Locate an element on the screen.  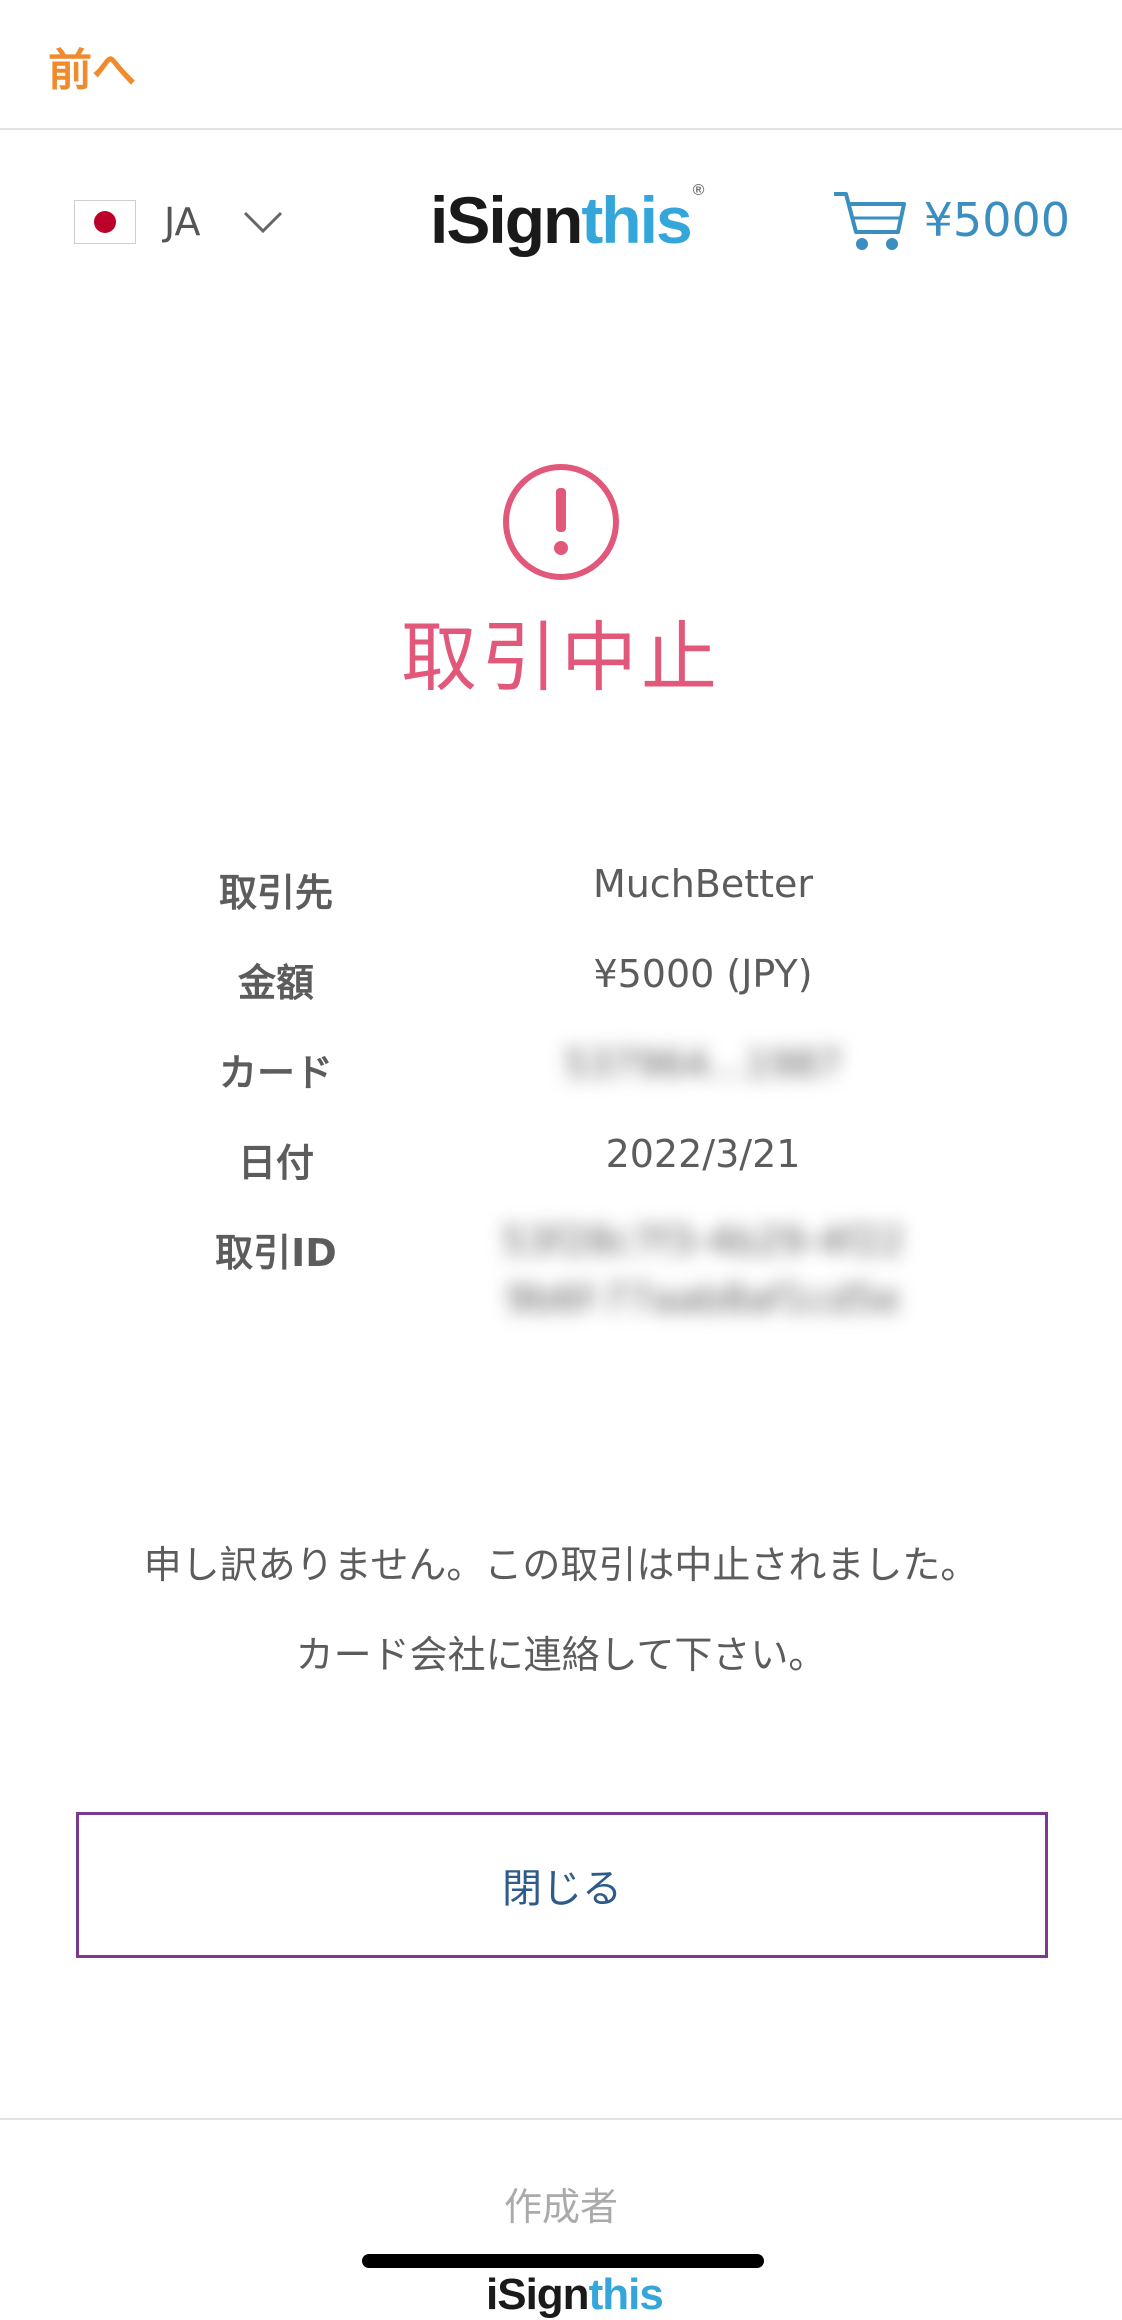
close-button: 閉じる is located at coordinates (562, 1885).